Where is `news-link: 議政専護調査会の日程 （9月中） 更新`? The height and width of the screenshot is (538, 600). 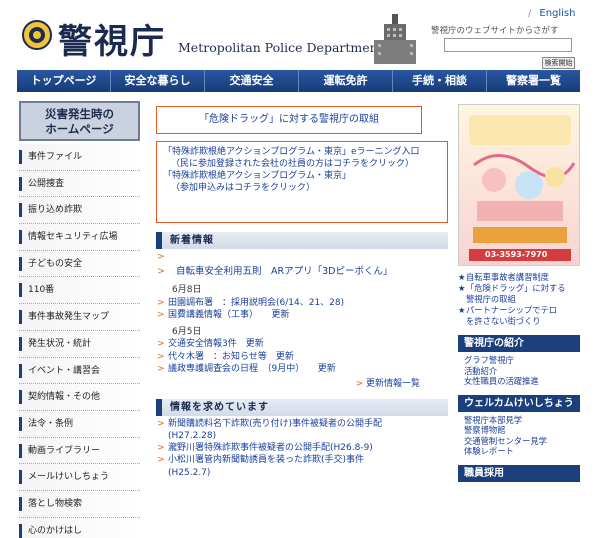
news-link: 議政専護調査会の日程 （9月中） 更新 is located at coordinates (252, 369).